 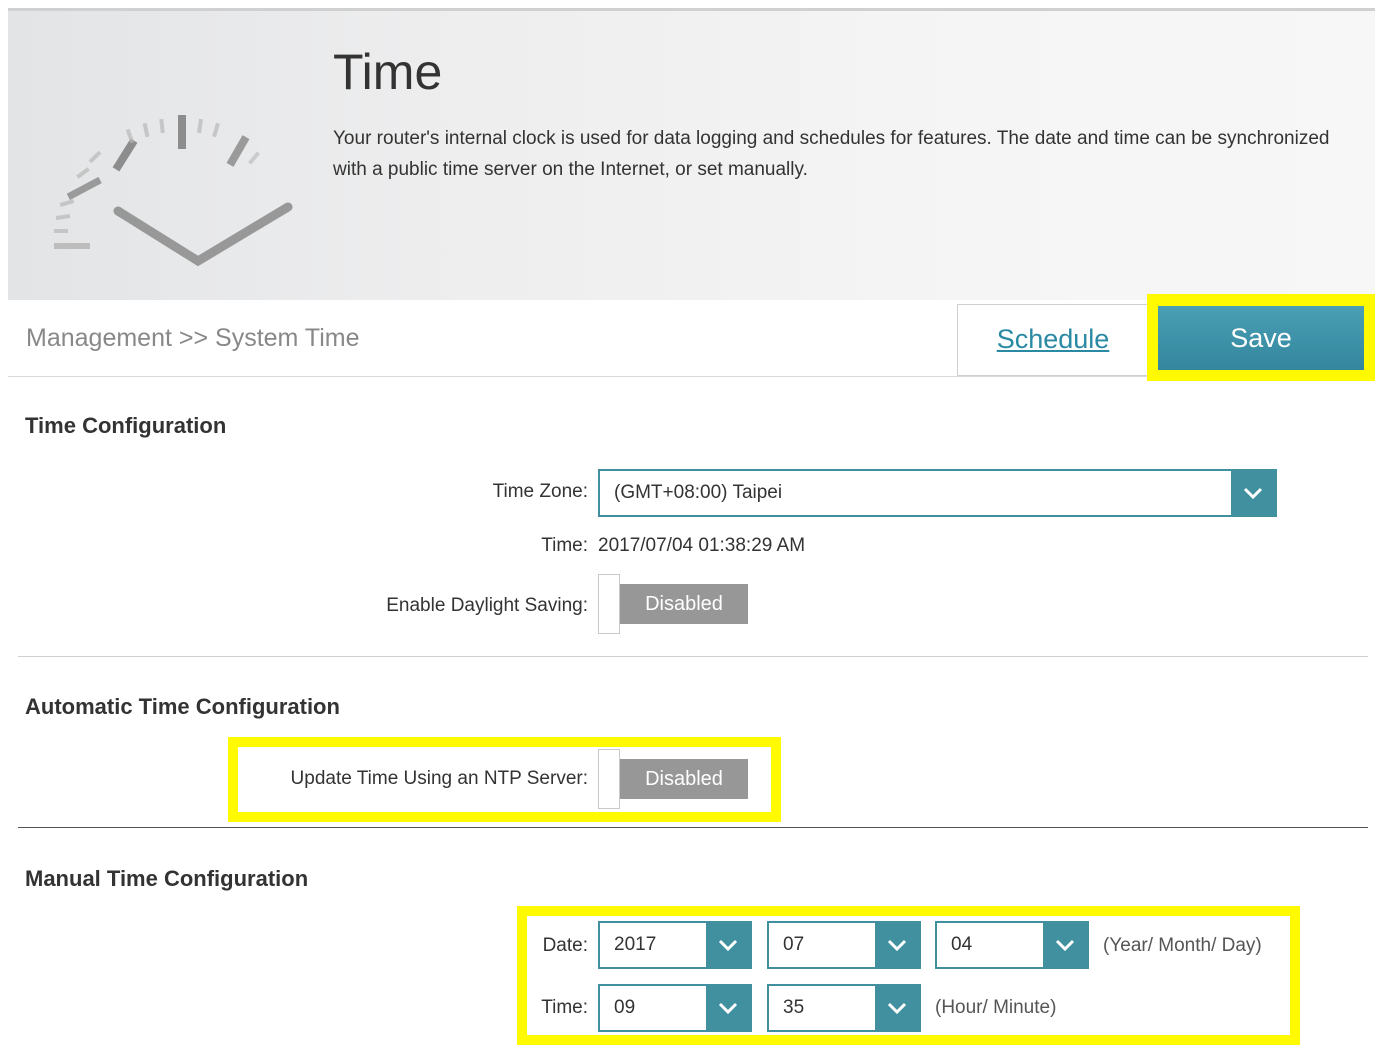 I want to click on month-select: 07, so click(x=844, y=945).